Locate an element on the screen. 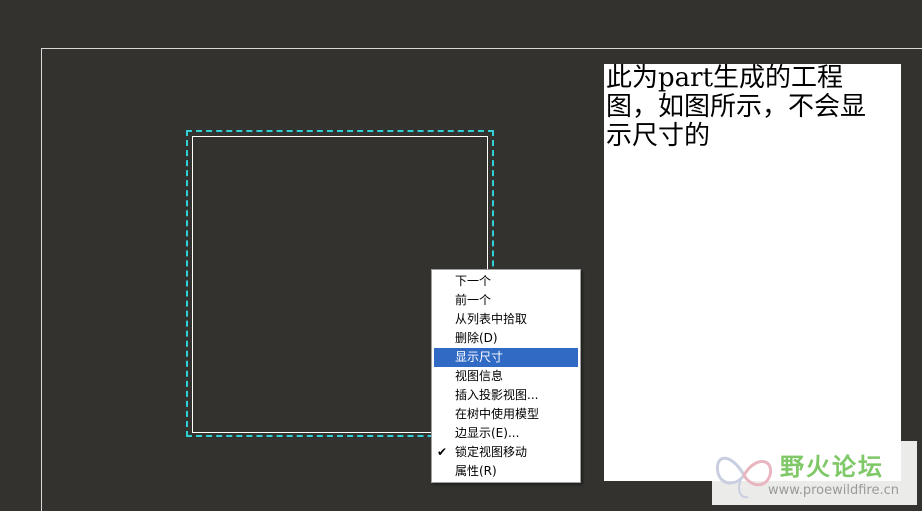 This screenshot has height=511, width=922. menu-item-properties: 属性(R) is located at coordinates (506, 471).